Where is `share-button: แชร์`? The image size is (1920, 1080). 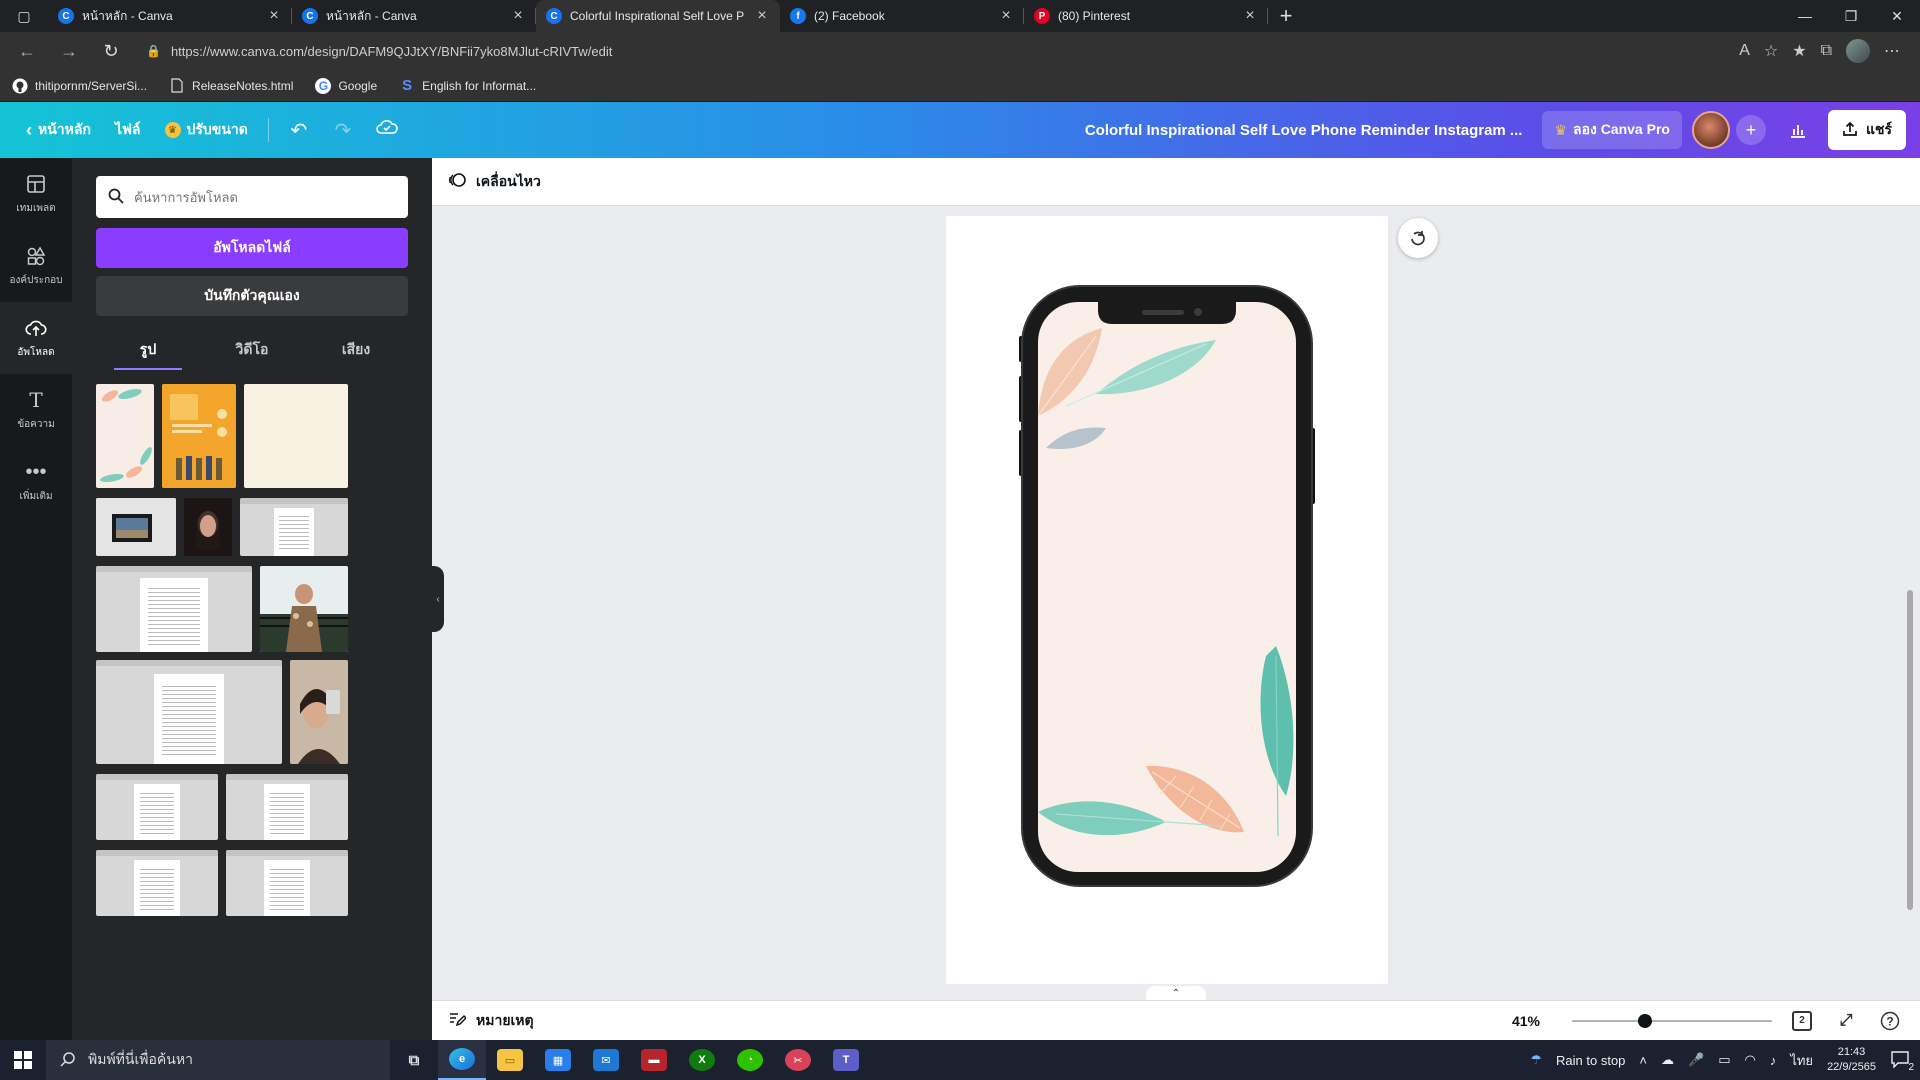
share-button: แชร์ is located at coordinates (1866, 130).